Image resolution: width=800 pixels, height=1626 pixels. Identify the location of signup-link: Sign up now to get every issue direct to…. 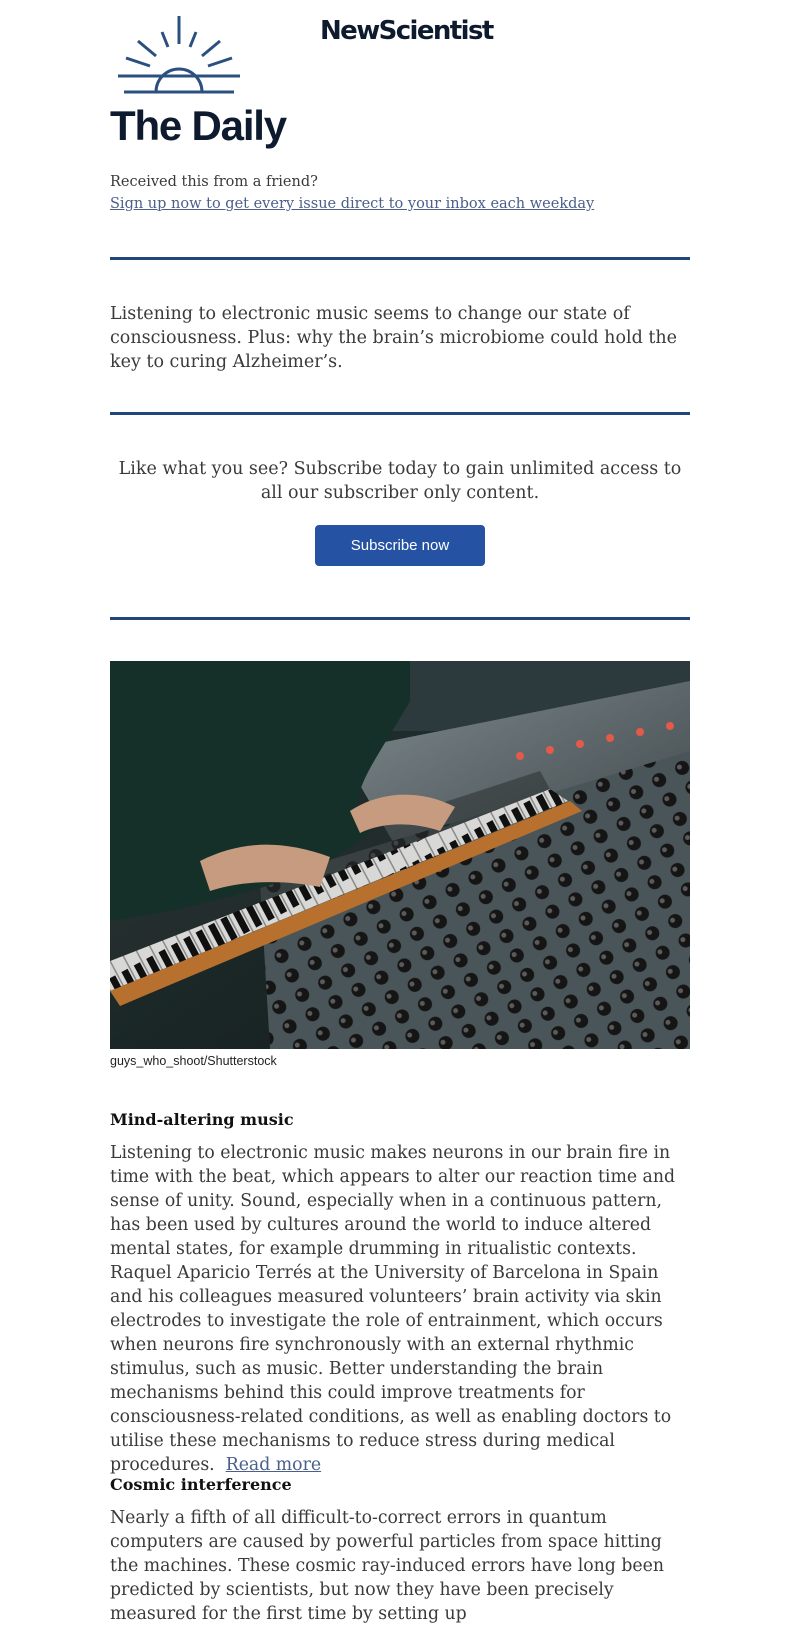
(352, 204).